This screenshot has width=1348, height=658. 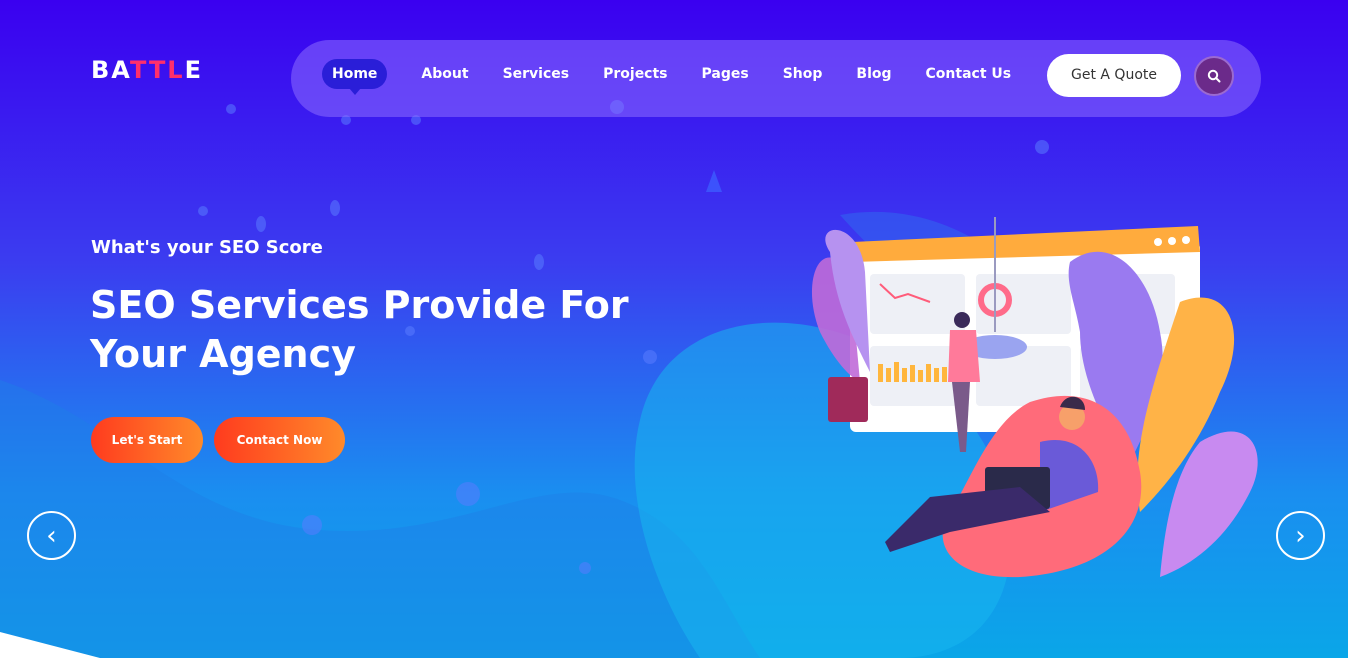 I want to click on brand-logo: BATTLE, so click(x=147, y=70).